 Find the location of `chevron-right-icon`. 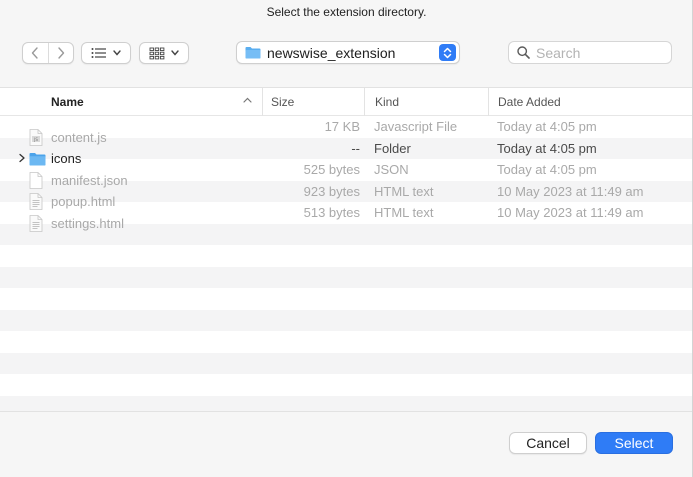

chevron-right-icon is located at coordinates (61, 53).